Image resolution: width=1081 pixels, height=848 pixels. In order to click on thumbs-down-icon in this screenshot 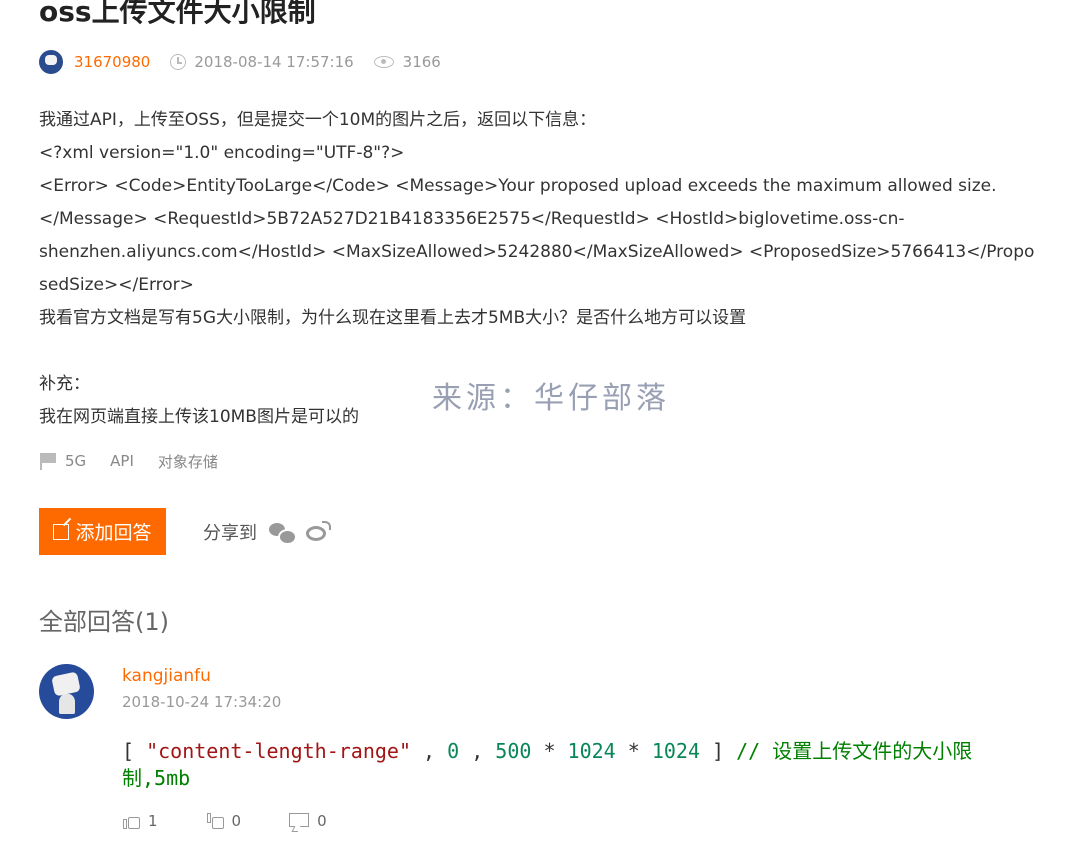, I will do `click(216, 821)`.